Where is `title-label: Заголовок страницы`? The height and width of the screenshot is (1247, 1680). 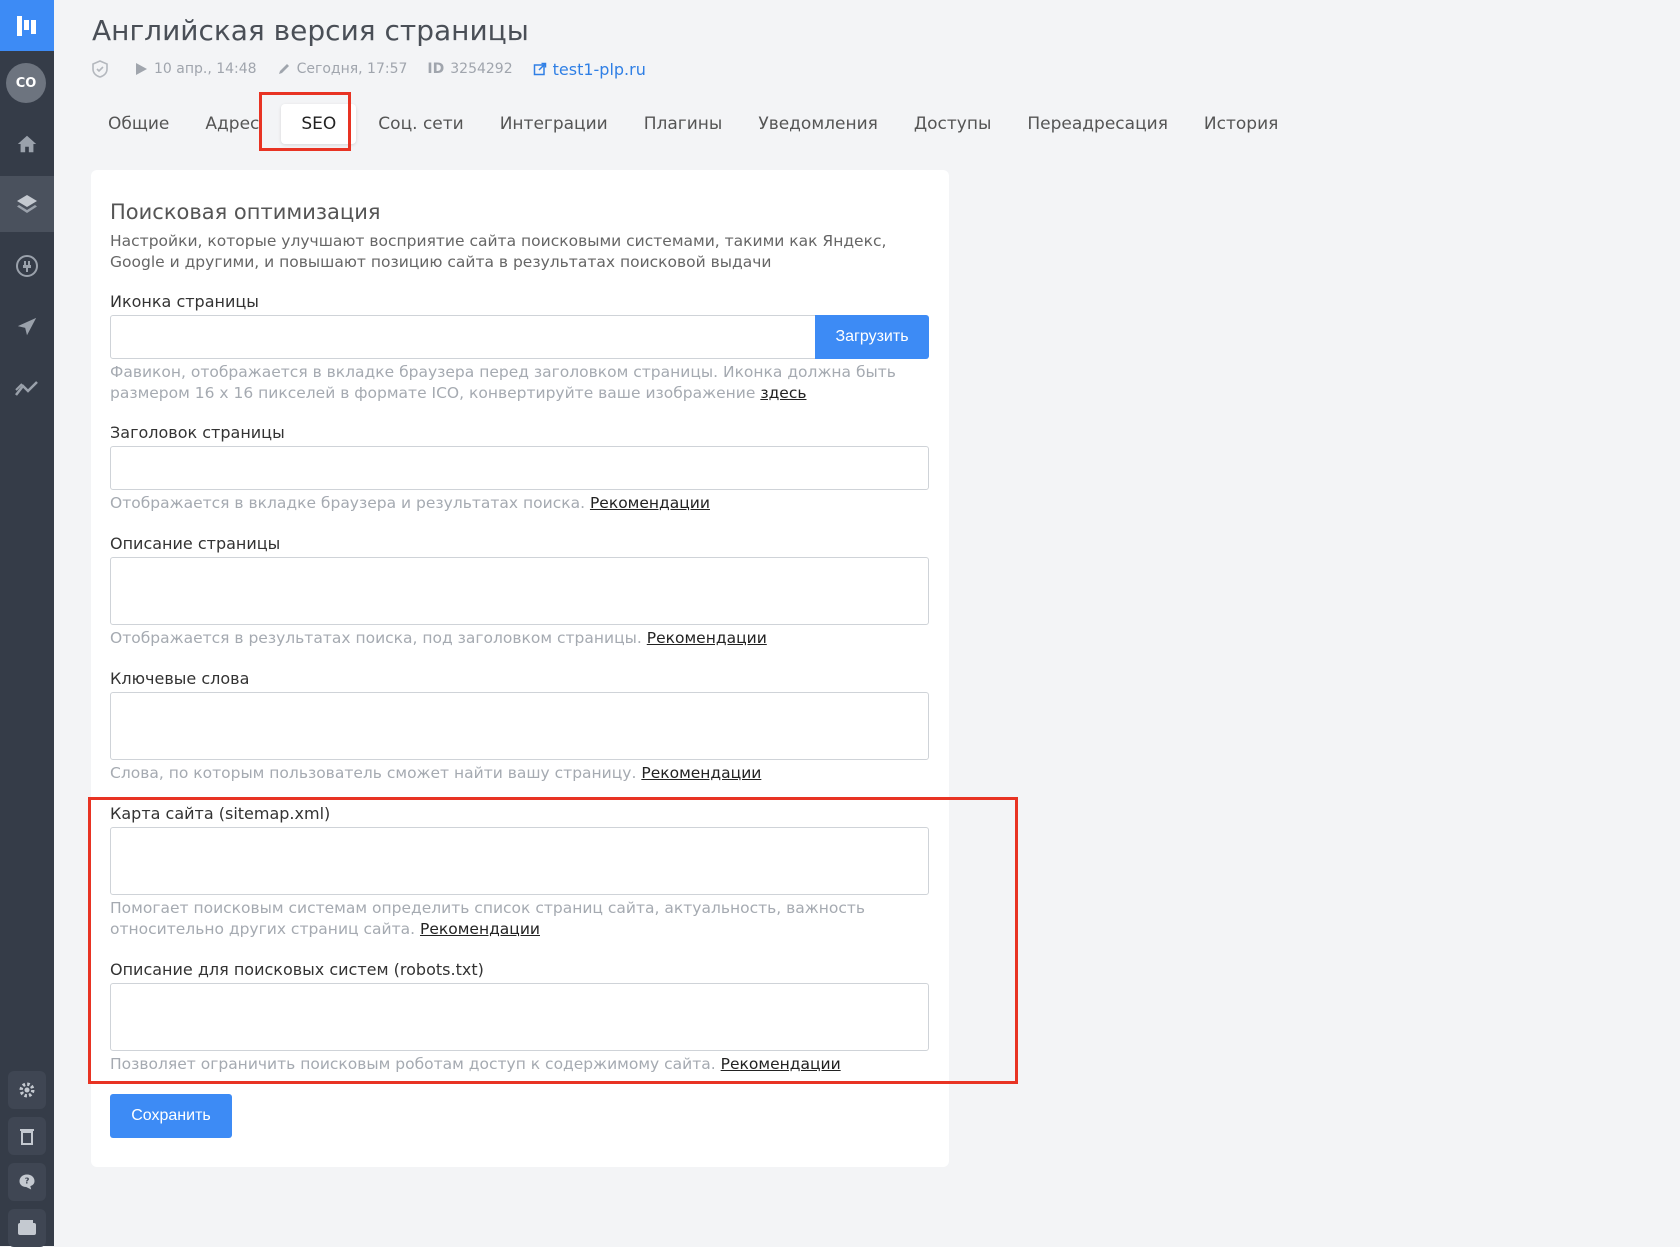 title-label: Заголовок страницы is located at coordinates (197, 432).